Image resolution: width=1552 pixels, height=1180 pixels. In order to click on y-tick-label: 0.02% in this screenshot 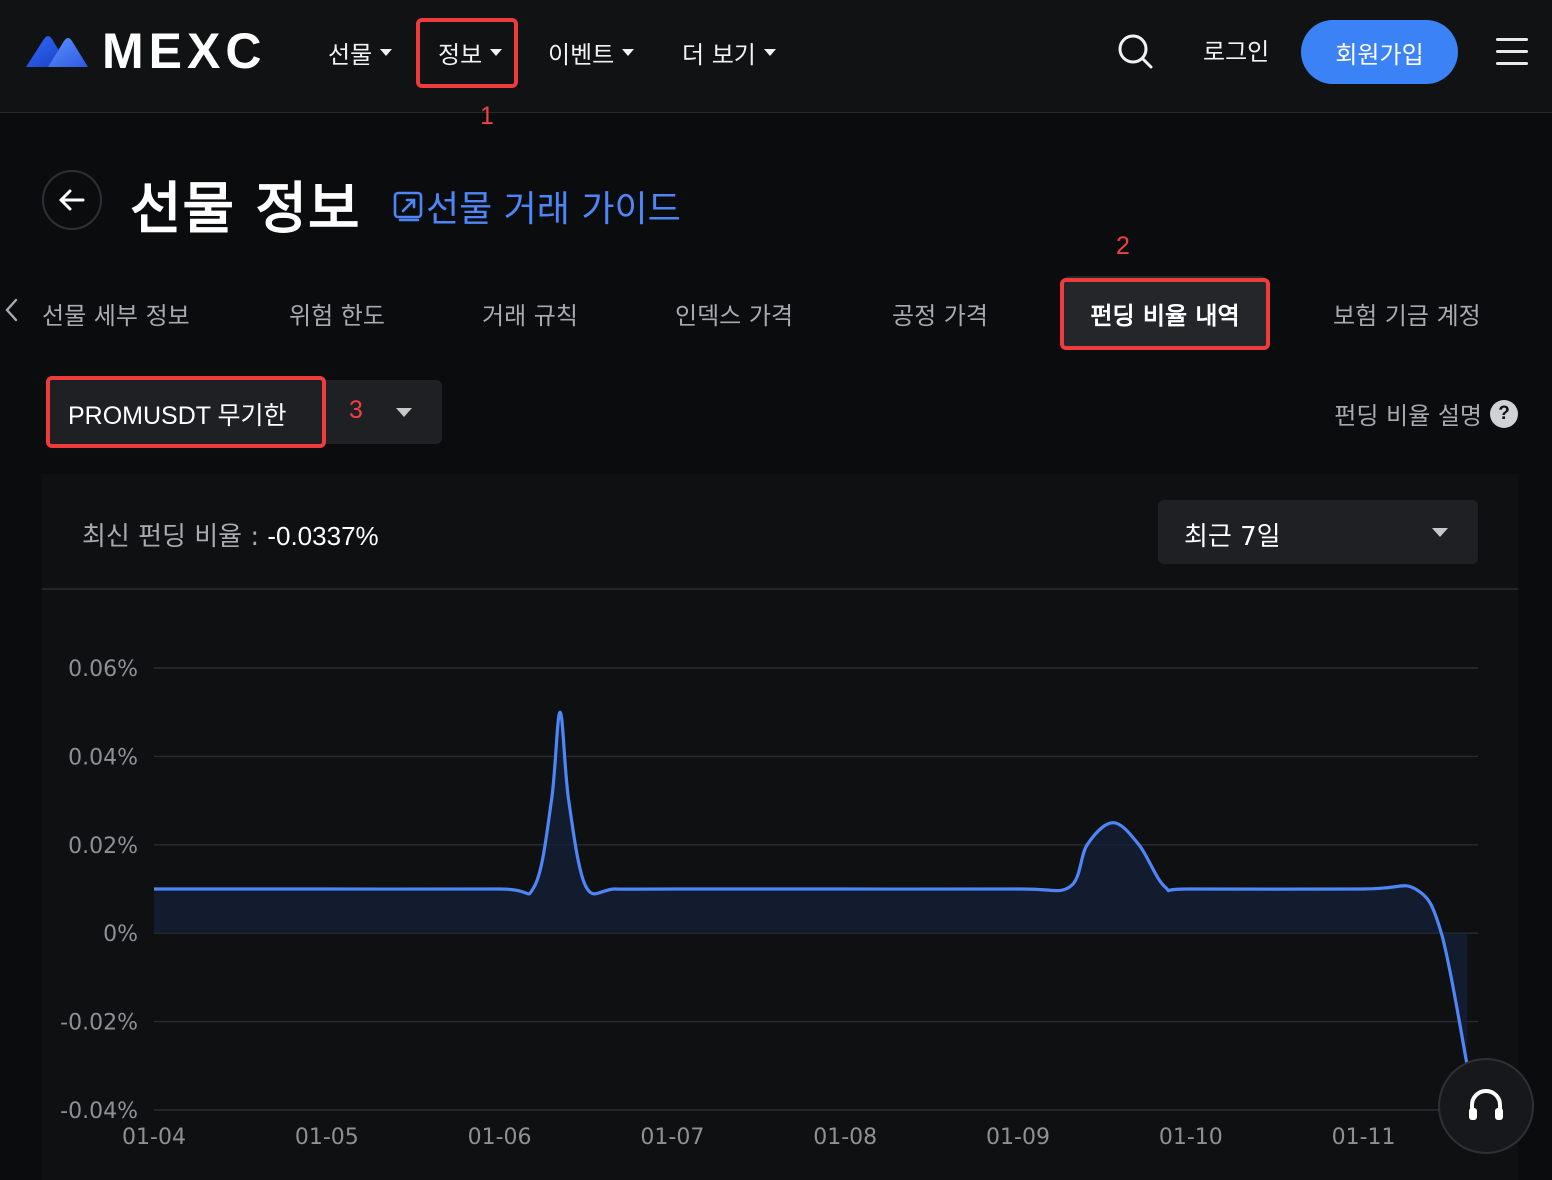, I will do `click(103, 846)`.